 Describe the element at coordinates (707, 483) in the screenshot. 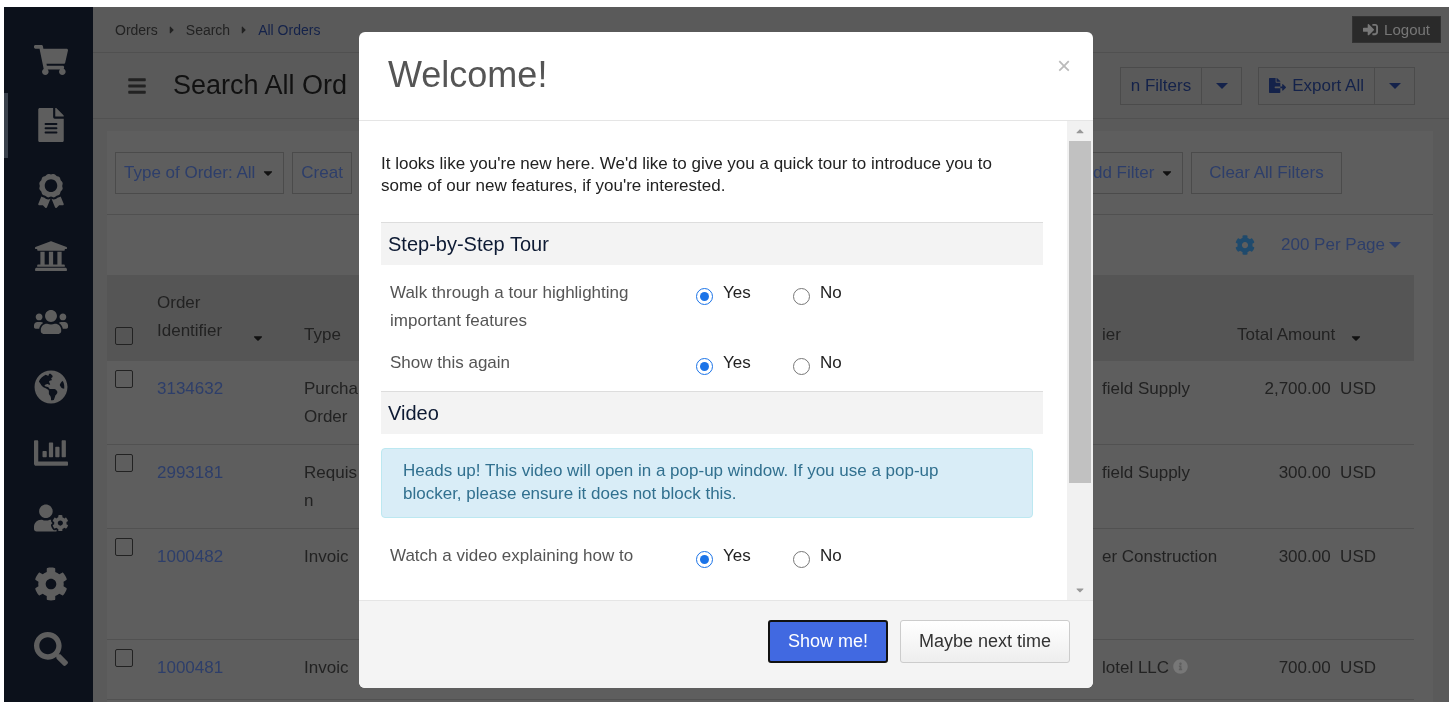

I see `info-alert: Heads up! This video will open in a pop-up window. If you use a pop-up blocker, please ensure it does not block this.` at that location.